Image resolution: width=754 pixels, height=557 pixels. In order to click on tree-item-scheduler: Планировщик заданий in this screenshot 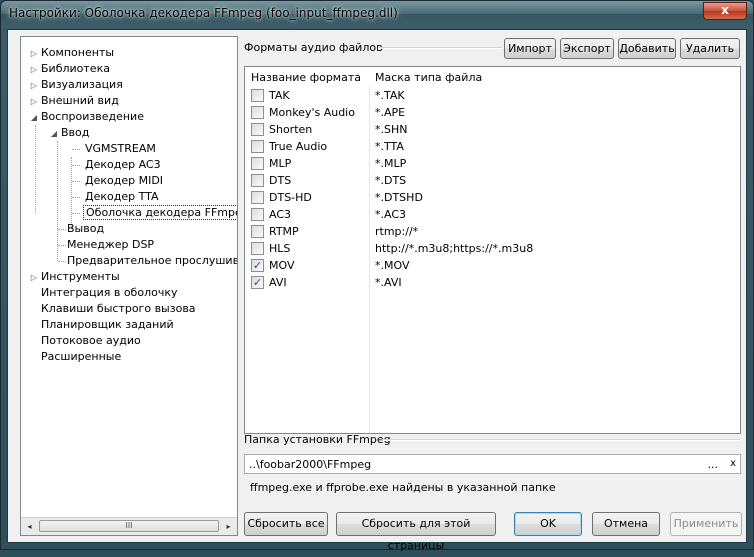, I will do `click(107, 325)`.